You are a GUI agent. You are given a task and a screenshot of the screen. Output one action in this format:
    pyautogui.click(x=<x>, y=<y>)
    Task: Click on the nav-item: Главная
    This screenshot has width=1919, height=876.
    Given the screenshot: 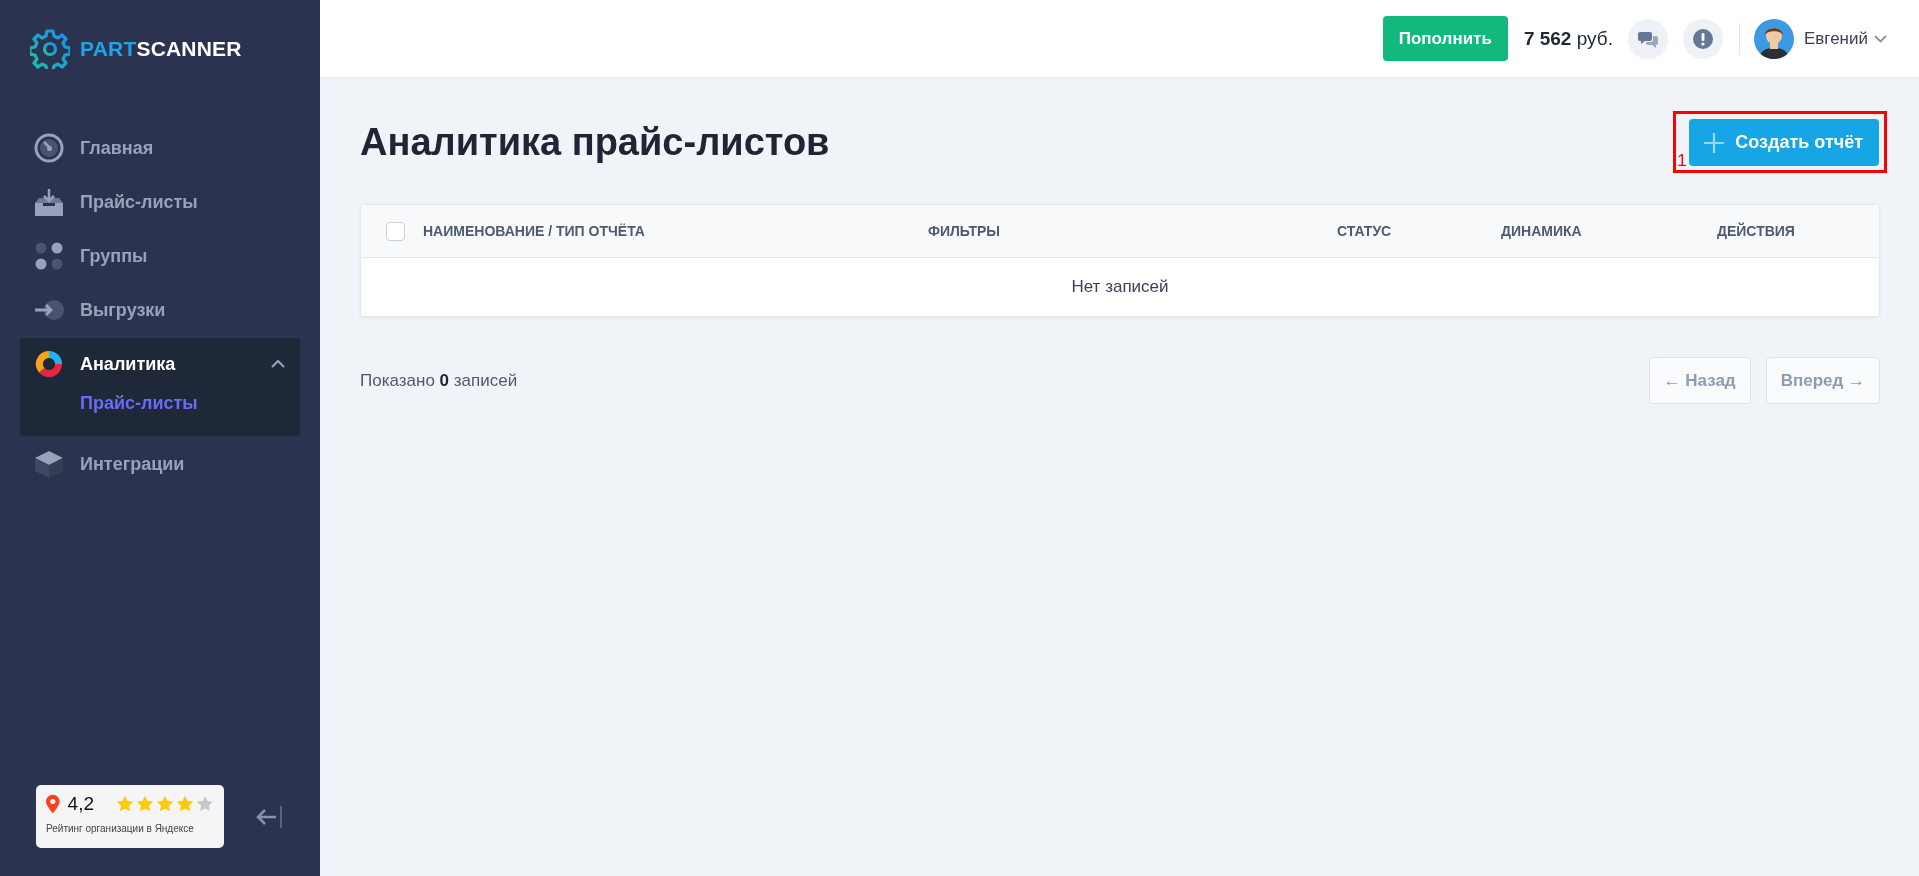 What is the action you would take?
    pyautogui.click(x=160, y=148)
    